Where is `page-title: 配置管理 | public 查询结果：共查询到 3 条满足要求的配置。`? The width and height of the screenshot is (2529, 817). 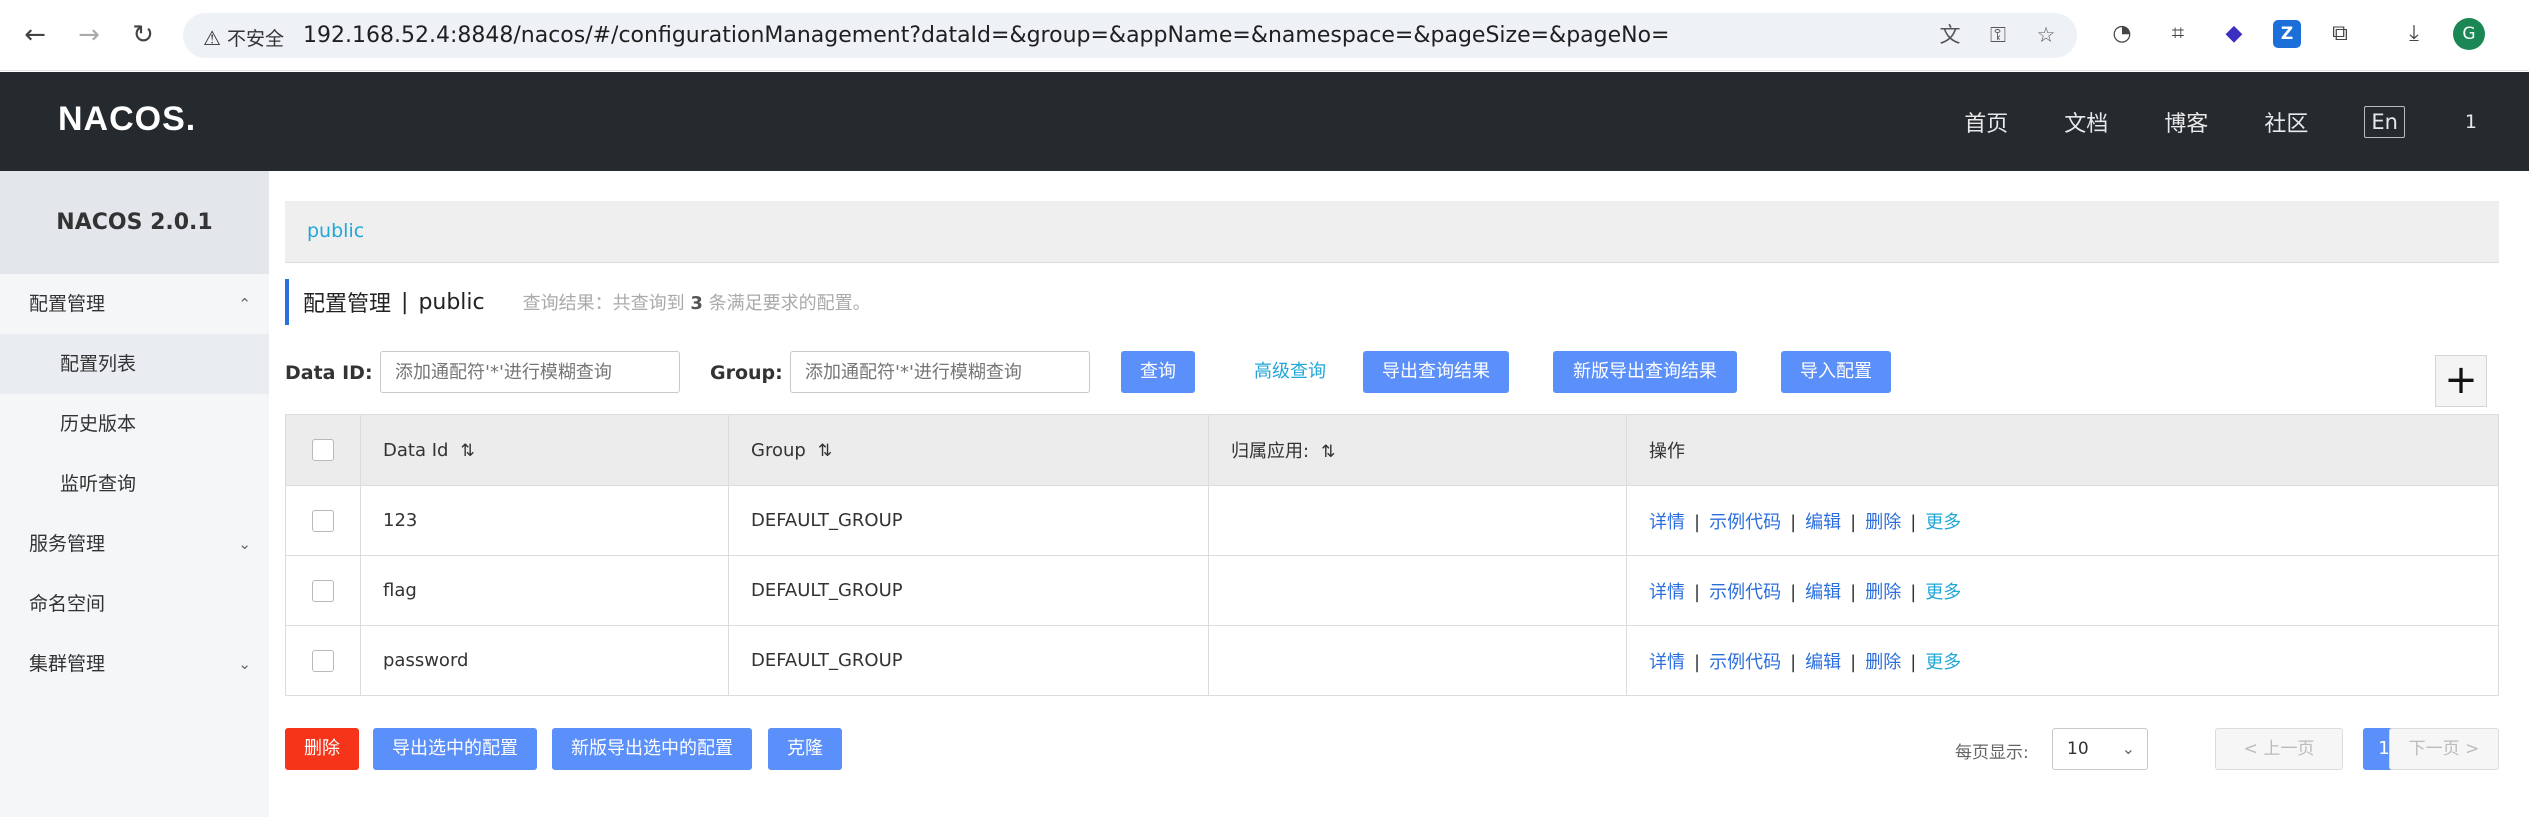
page-title: 配置管理 | public 查询结果：共查询到 3 条满足要求的配置。 is located at coordinates (578, 302).